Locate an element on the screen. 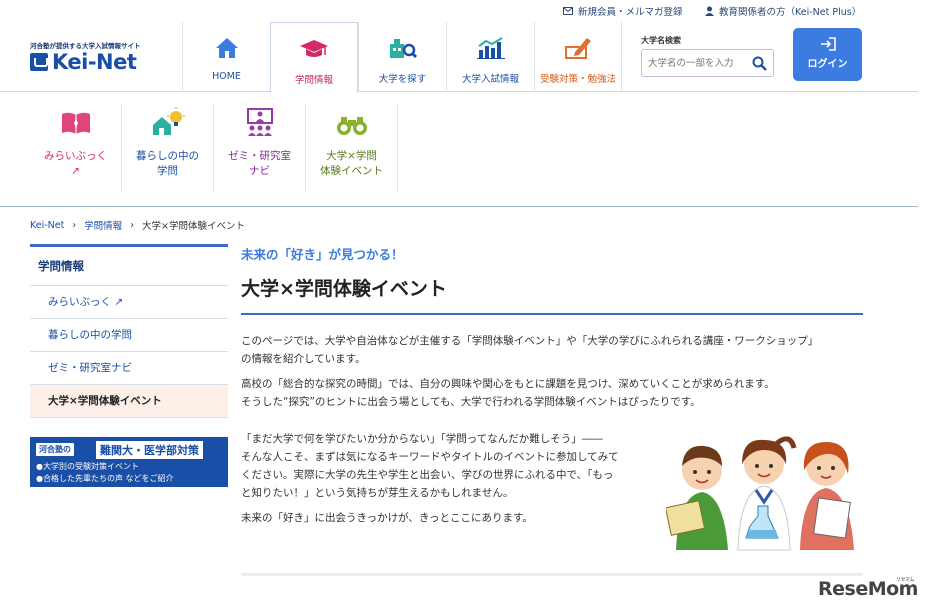 The width and height of the screenshot is (927, 612). sidebar-item-event: 大学×学問体験イベント is located at coordinates (129, 401).